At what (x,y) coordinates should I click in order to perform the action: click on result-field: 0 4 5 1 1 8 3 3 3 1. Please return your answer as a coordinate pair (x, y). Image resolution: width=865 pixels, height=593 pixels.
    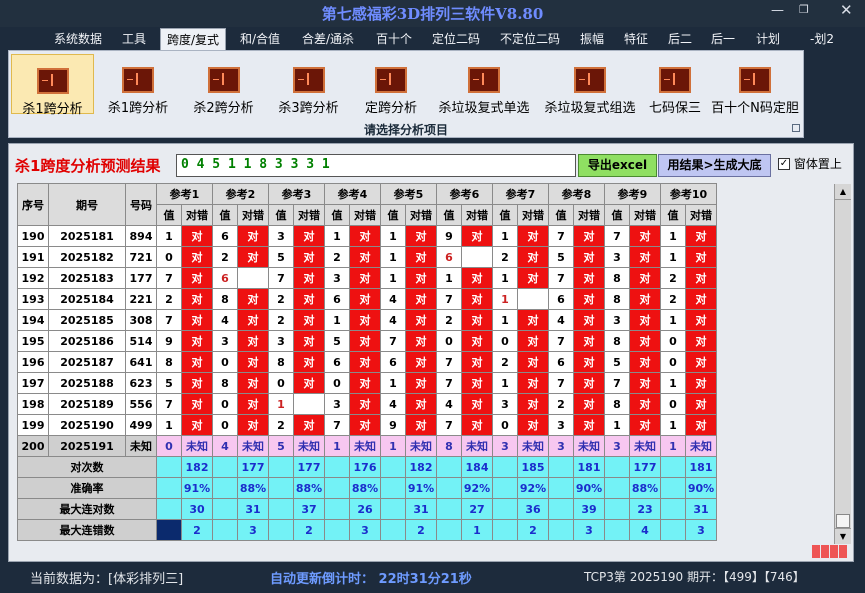
    Looking at the image, I should click on (376, 165).